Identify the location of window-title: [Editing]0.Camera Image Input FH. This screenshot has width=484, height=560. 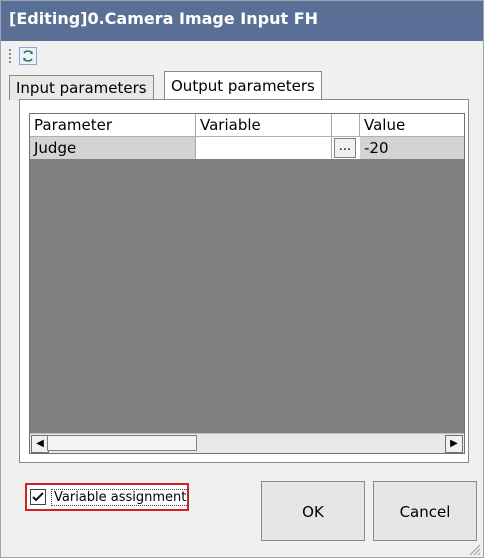
(164, 18).